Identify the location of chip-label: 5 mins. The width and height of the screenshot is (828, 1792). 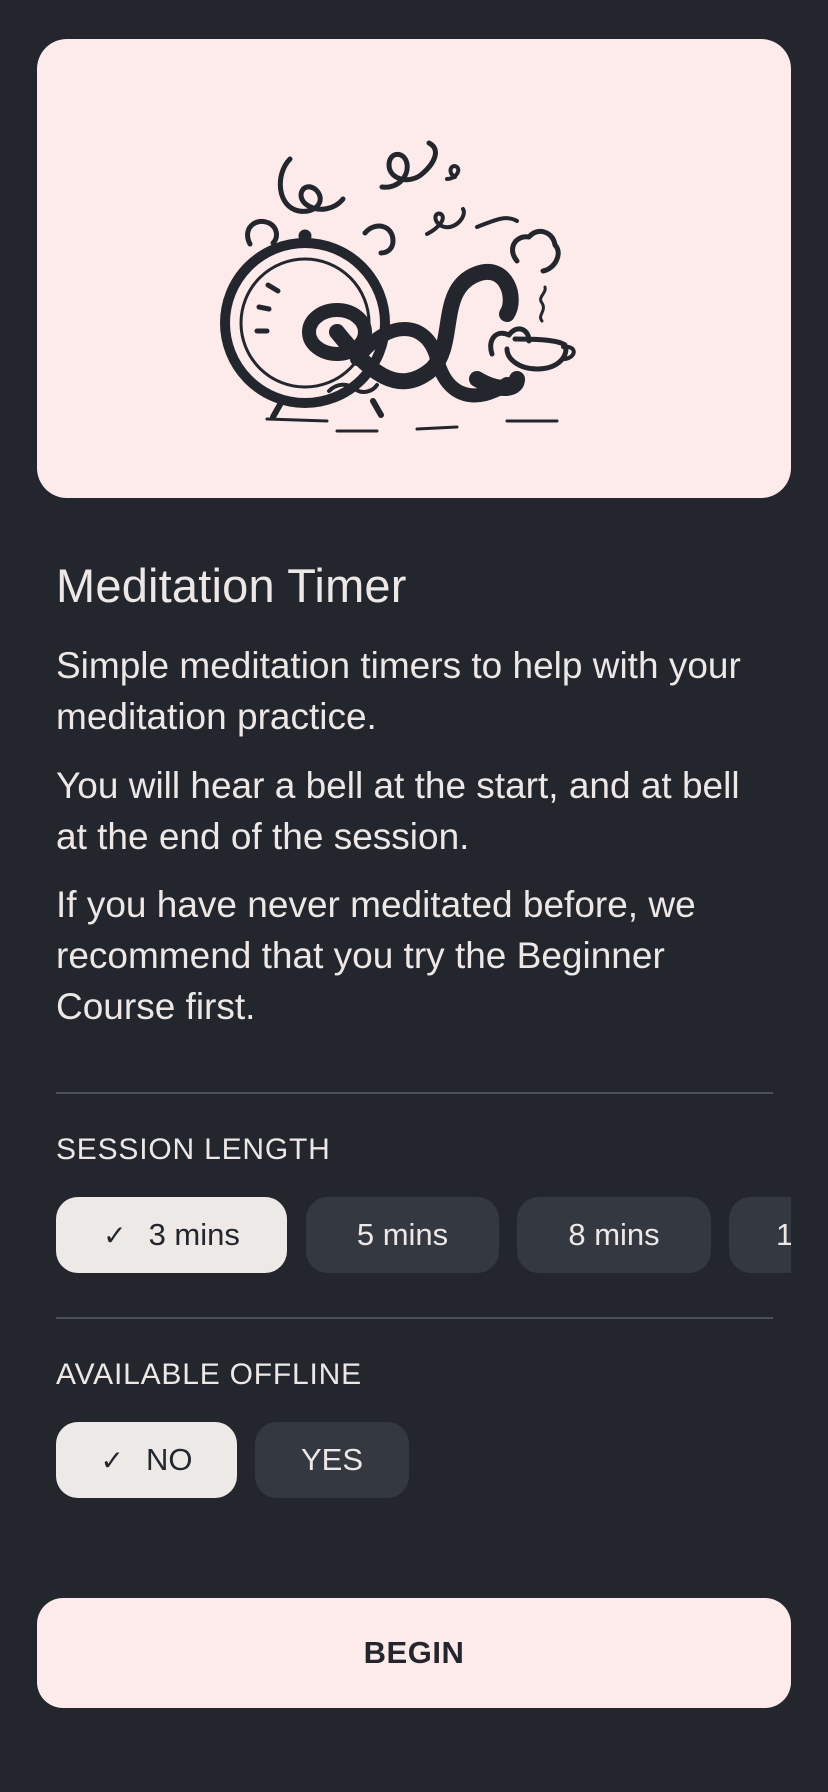
(402, 1234).